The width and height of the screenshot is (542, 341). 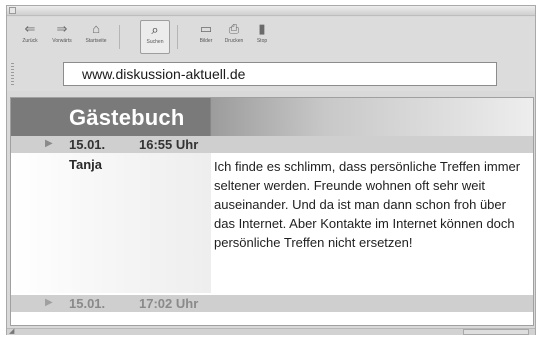 What do you see at coordinates (12, 331) in the screenshot?
I see `status-icon: ◢` at bounding box center [12, 331].